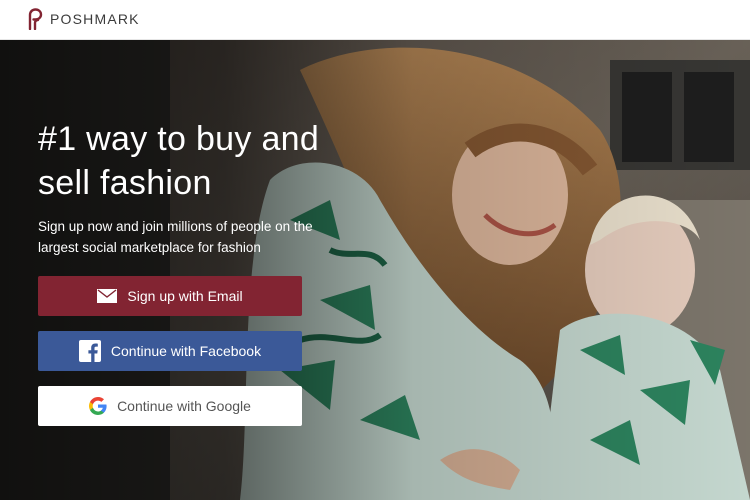  I want to click on envelope-icon, so click(107, 296).